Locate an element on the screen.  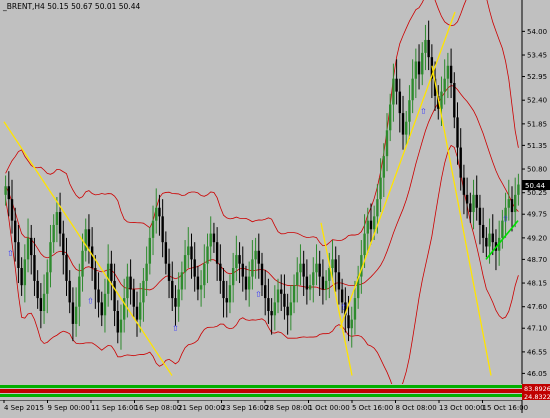
indicator-subwindow: 83.8926 24.8322 is located at coordinates (275, 392).